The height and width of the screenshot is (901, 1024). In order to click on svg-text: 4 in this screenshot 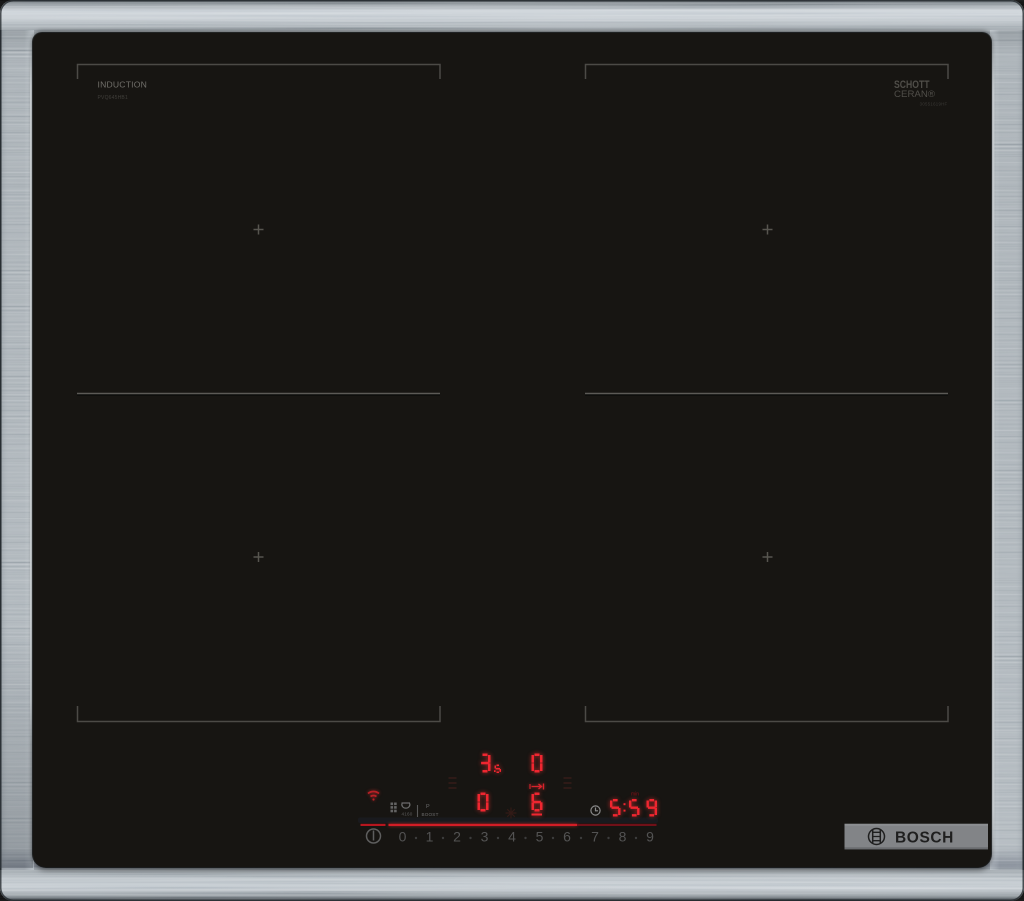, I will do `click(512, 837)`.